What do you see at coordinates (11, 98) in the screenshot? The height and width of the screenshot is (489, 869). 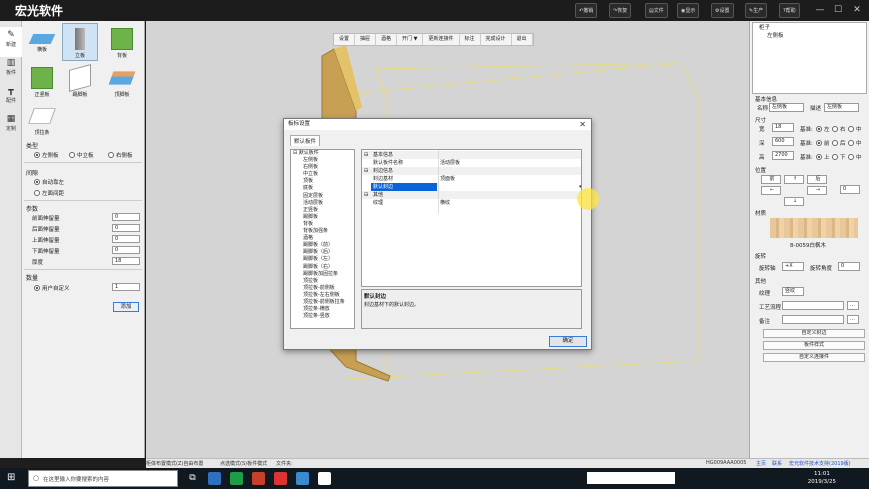 I see `tab-hardware: ┳ 配件` at bounding box center [11, 98].